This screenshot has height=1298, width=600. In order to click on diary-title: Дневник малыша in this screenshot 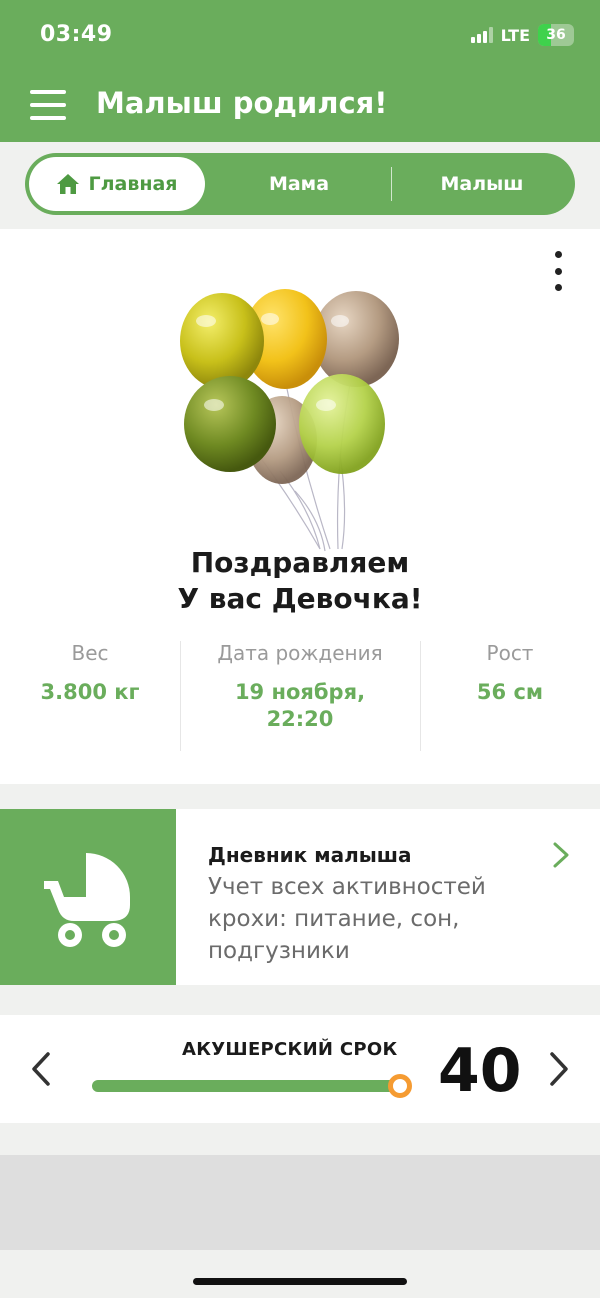, I will do `click(310, 855)`.